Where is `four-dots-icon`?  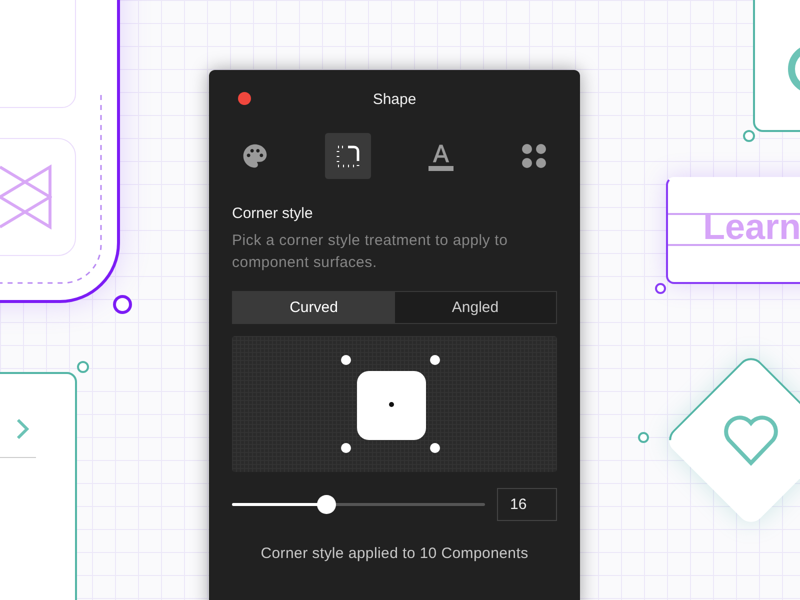
four-dots-icon is located at coordinates (534, 156).